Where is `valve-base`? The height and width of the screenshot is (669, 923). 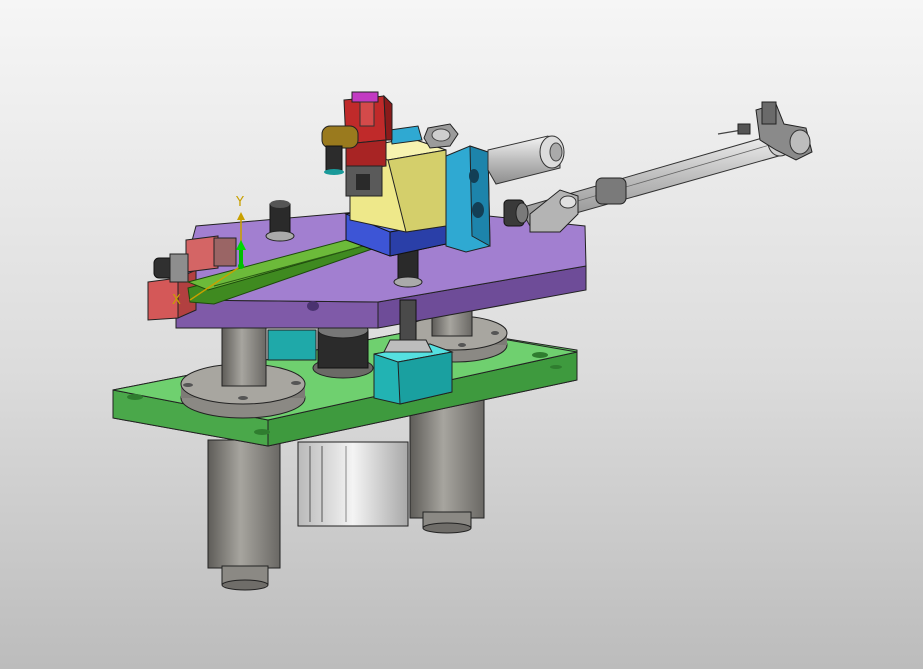 valve-base is located at coordinates (364, 181).